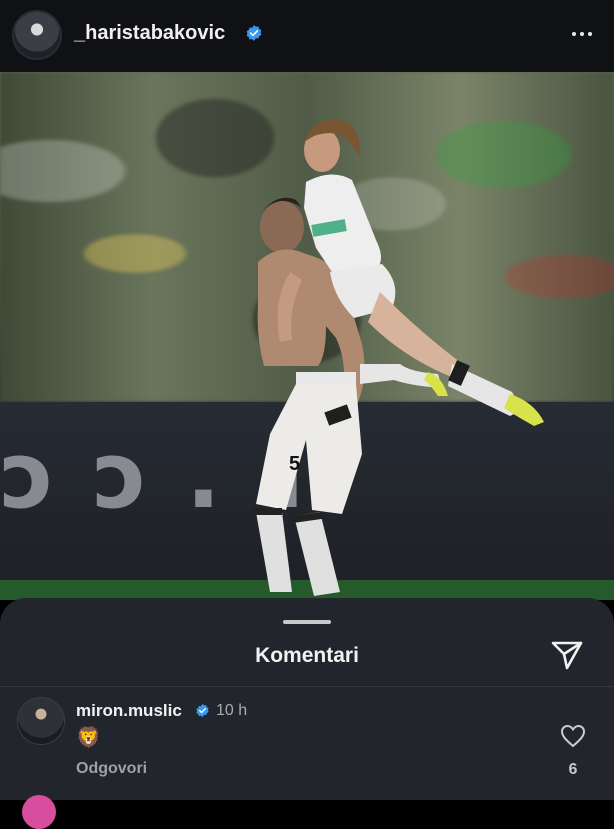 Image resolution: width=614 pixels, height=829 pixels. Describe the element at coordinates (307, 36) in the screenshot. I see `post-header: _haristabakovic` at that location.